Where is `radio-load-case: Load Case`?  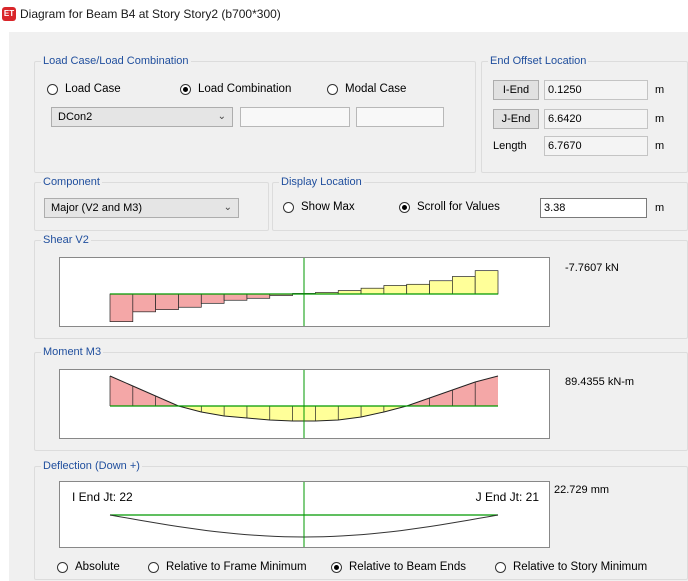 radio-load-case: Load Case is located at coordinates (84, 89).